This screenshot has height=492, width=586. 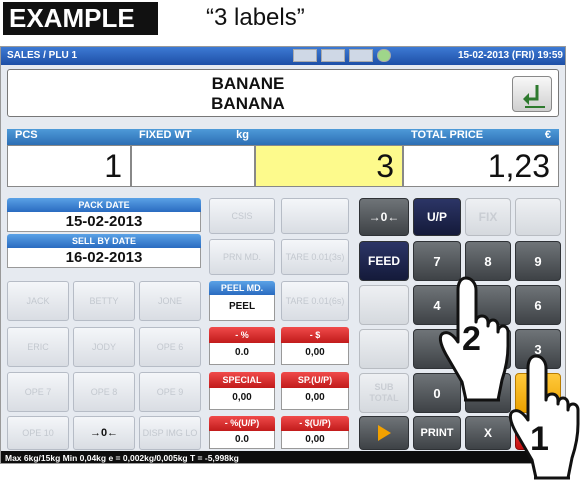 What do you see at coordinates (104, 251) in the screenshot?
I see `sell-by-date: SELL BY DATE 16-02-2013` at bounding box center [104, 251].